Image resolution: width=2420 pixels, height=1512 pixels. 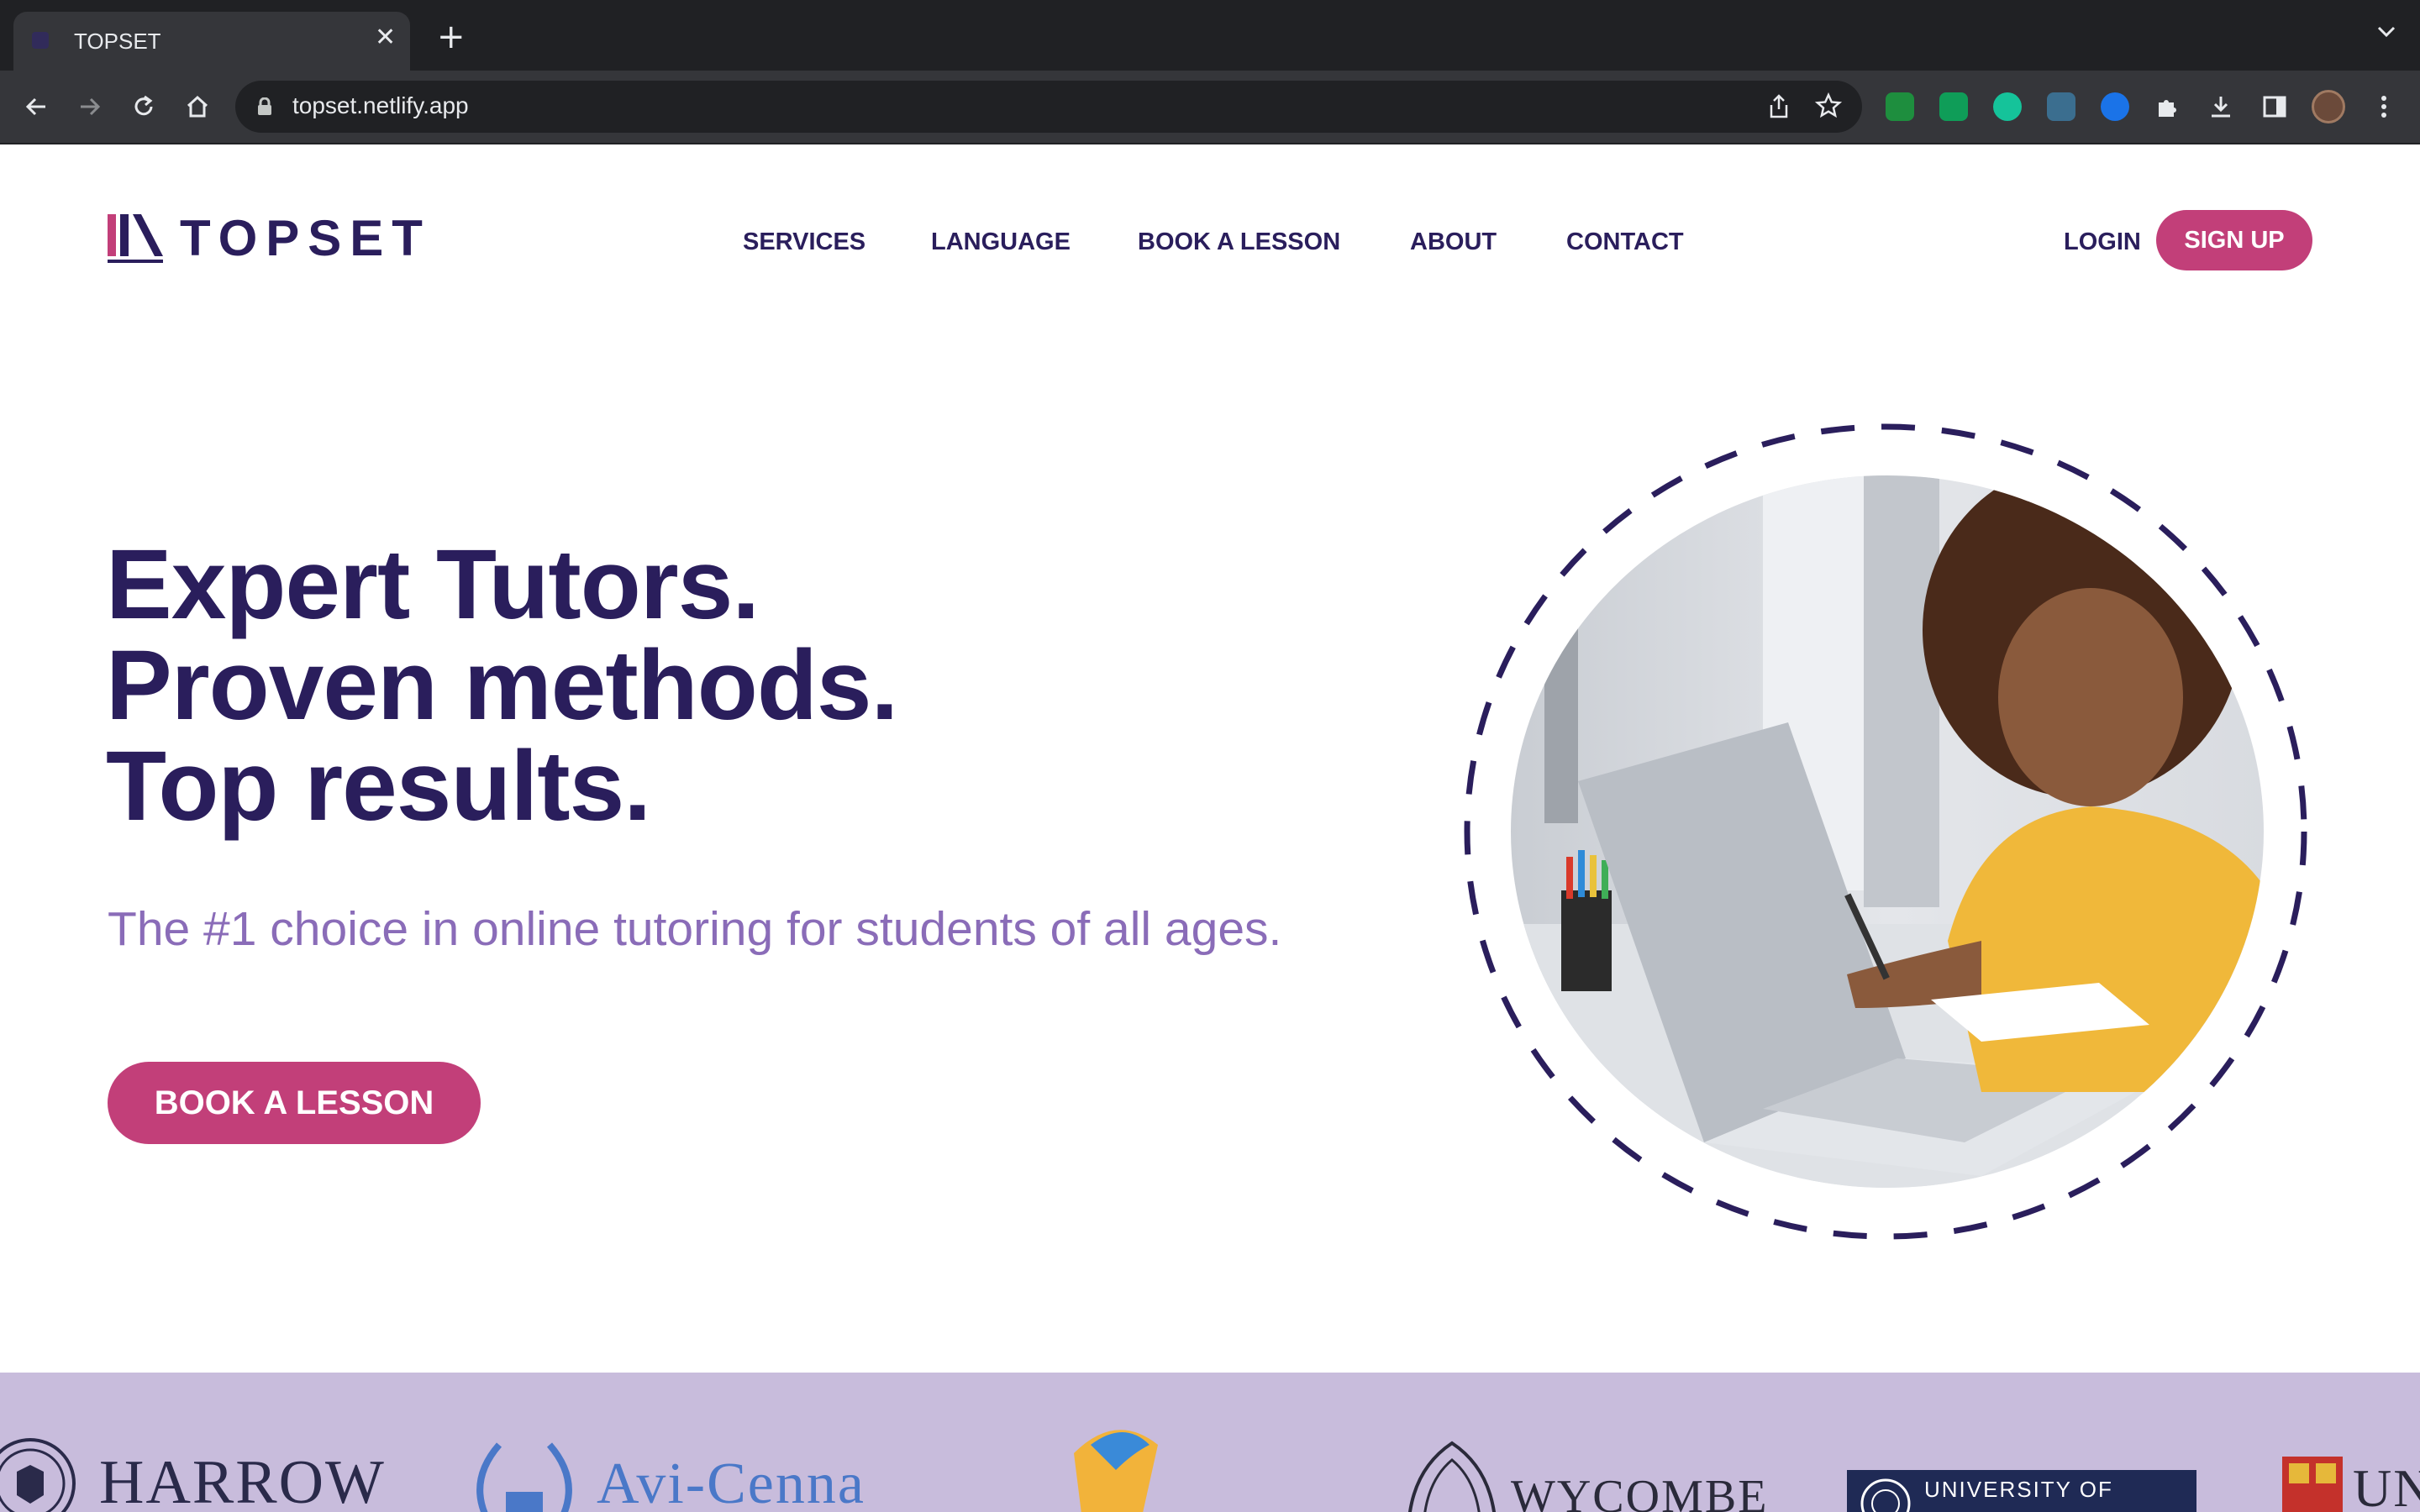 I want to click on heraldic-shield-icon, so click(x=2312, y=1484).